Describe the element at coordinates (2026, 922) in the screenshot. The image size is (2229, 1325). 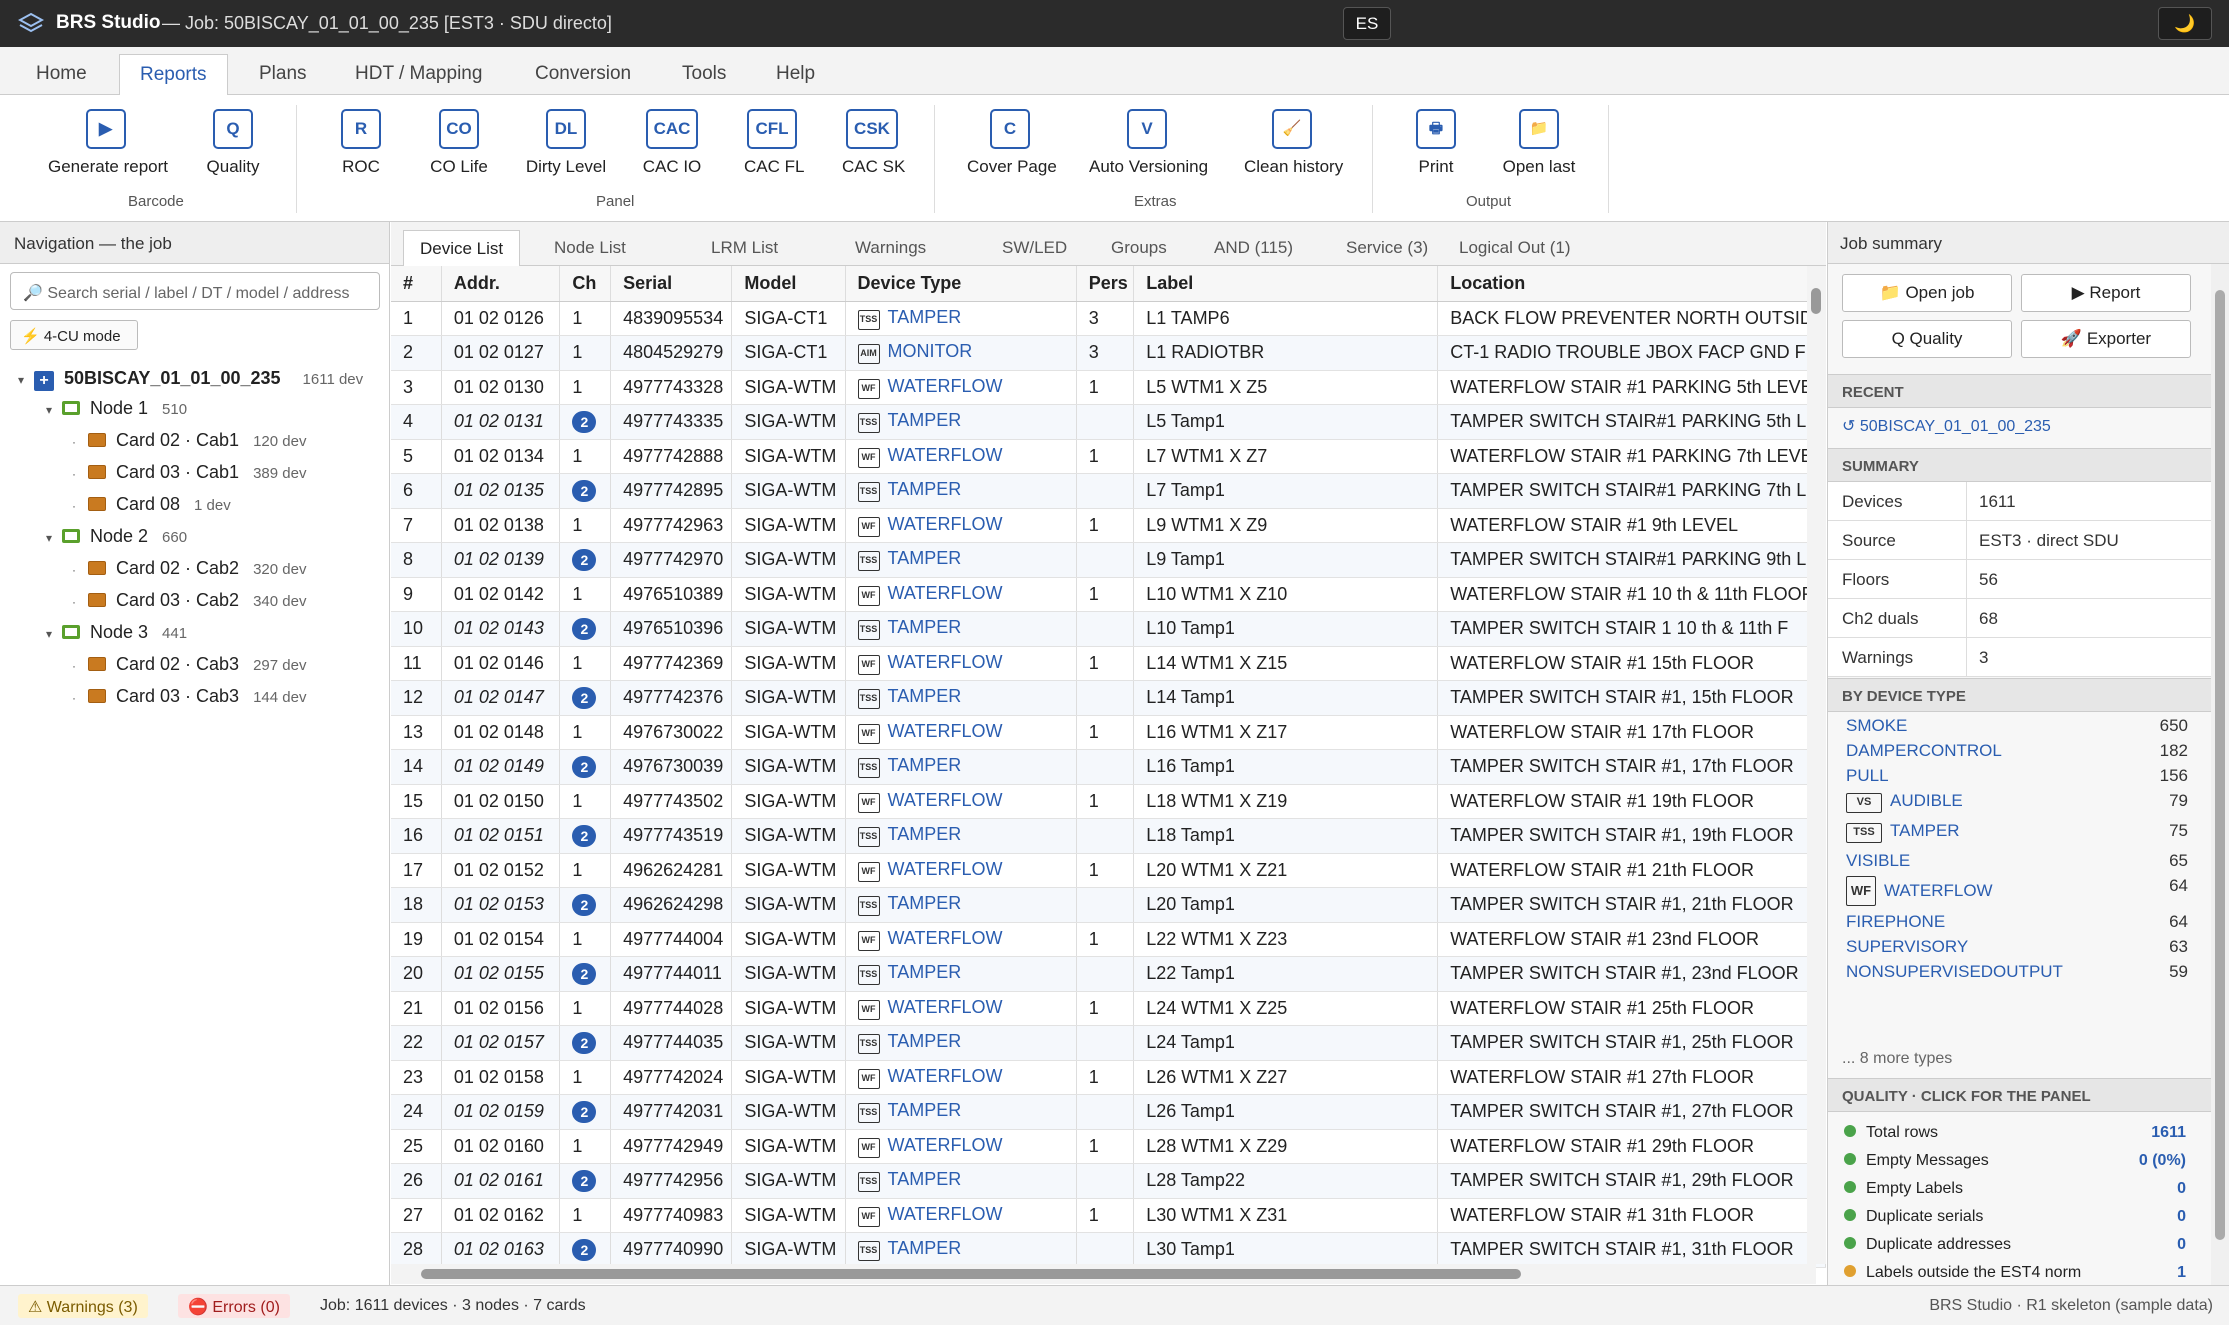
I see `device-type-row: FIREPHONE 64` at that location.